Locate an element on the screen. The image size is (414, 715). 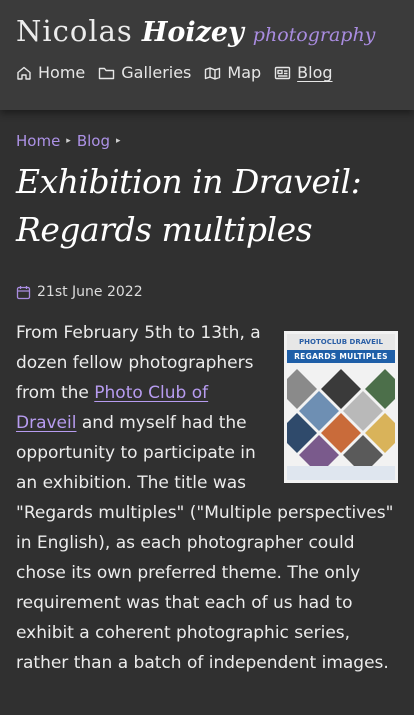
map-icon is located at coordinates (213, 73).